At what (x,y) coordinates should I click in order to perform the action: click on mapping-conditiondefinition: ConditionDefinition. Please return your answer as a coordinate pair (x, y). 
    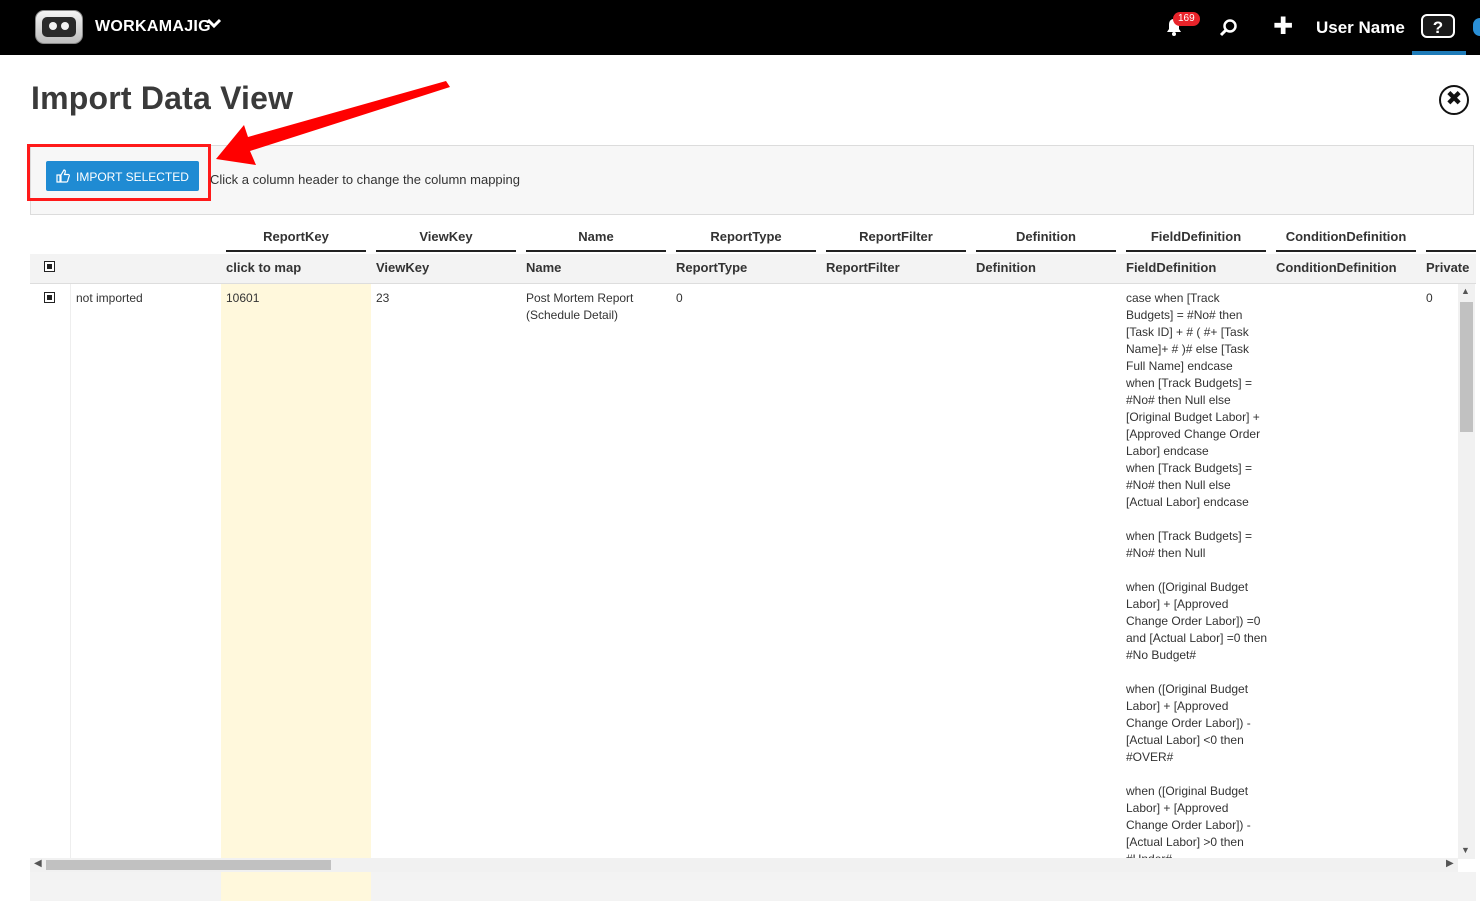
    Looking at the image, I should click on (1336, 267).